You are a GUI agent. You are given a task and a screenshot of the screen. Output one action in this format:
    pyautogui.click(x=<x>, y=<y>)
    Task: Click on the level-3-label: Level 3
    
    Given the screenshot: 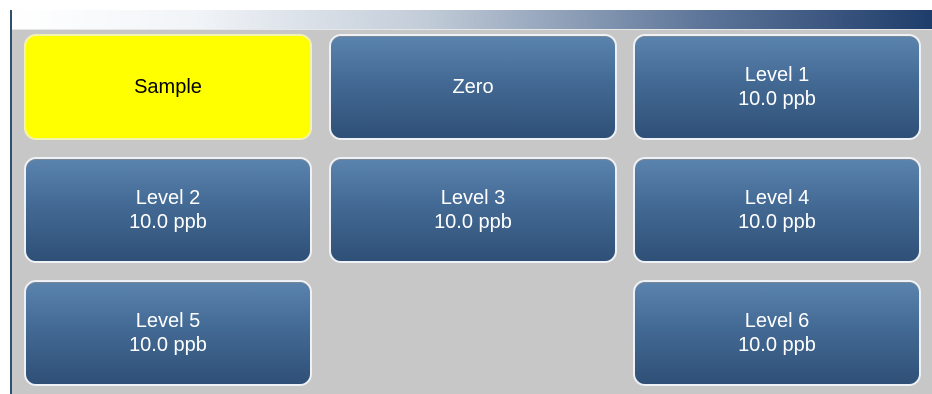 What is the action you would take?
    pyautogui.click(x=473, y=198)
    